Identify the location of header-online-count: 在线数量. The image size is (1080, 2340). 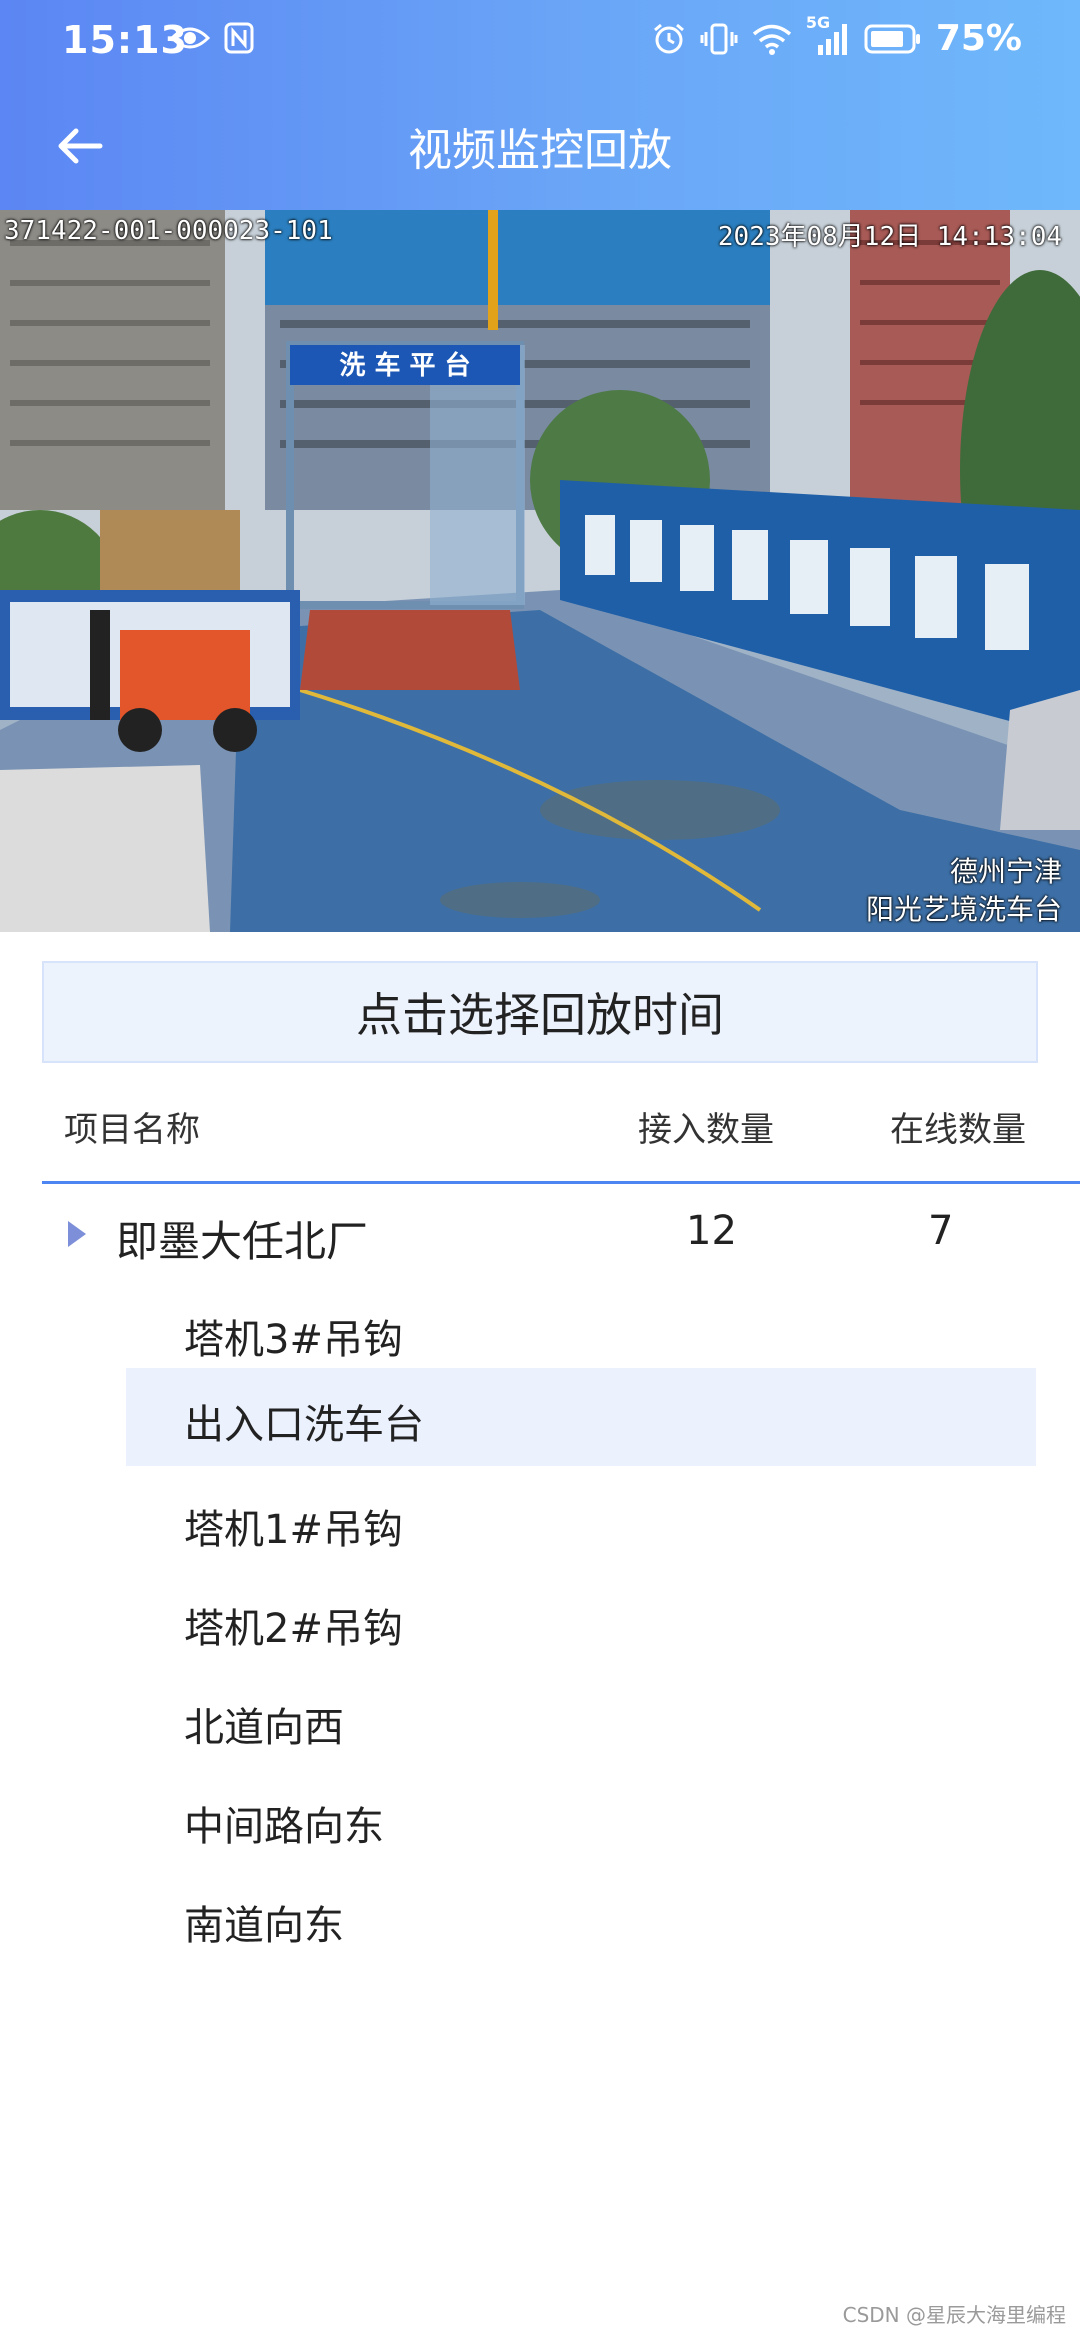
(958, 1130).